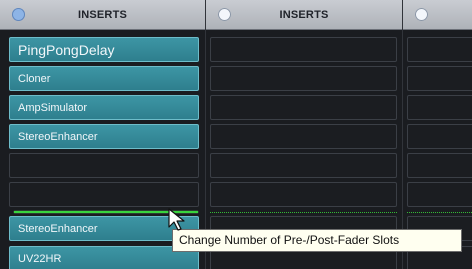 This screenshot has width=472, height=269. Describe the element at coordinates (104, 78) in the screenshot. I see `insert-slot-2: Cloner` at that location.